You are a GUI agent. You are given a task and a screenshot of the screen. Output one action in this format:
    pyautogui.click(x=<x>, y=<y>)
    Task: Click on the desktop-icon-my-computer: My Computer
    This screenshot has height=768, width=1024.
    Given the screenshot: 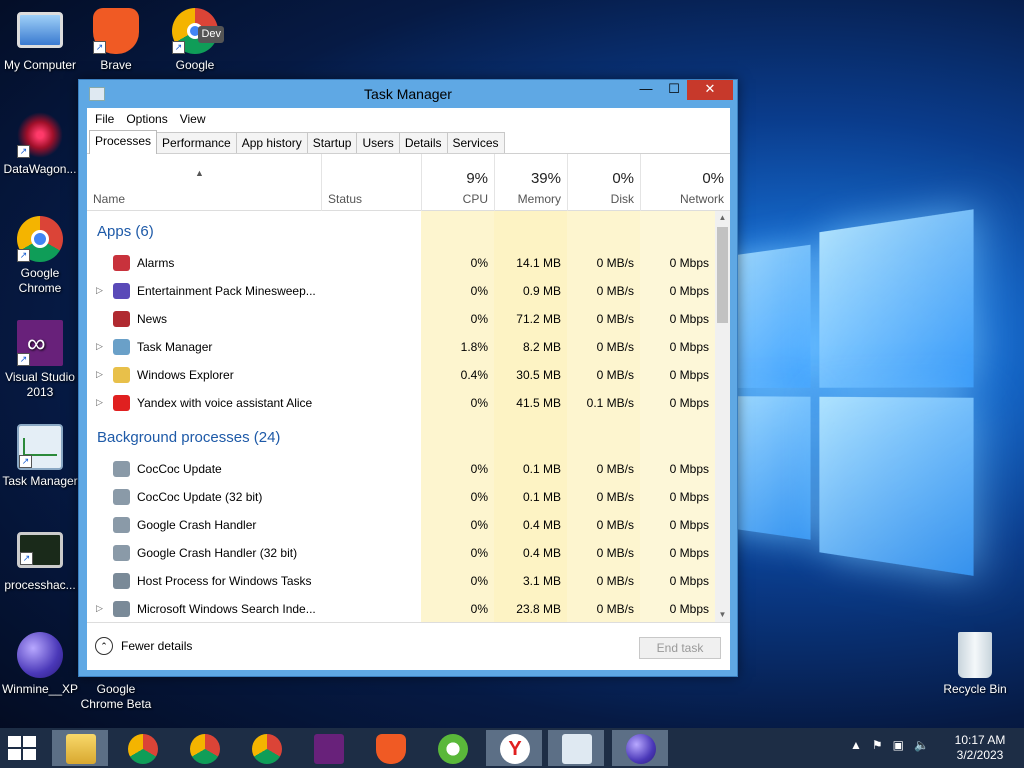 What is the action you would take?
    pyautogui.click(x=40, y=40)
    